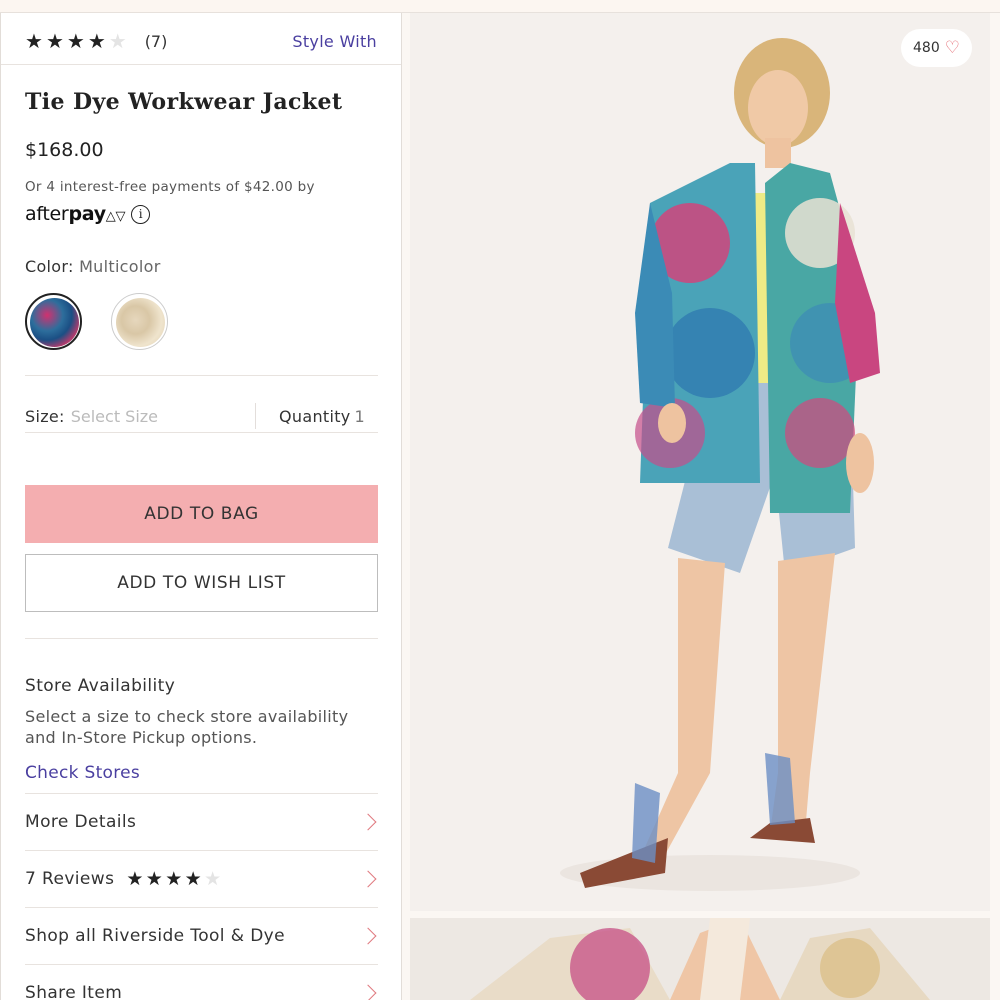 The height and width of the screenshot is (1000, 1000). What do you see at coordinates (322, 416) in the screenshot?
I see `quantity-selector: Quantity 1` at bounding box center [322, 416].